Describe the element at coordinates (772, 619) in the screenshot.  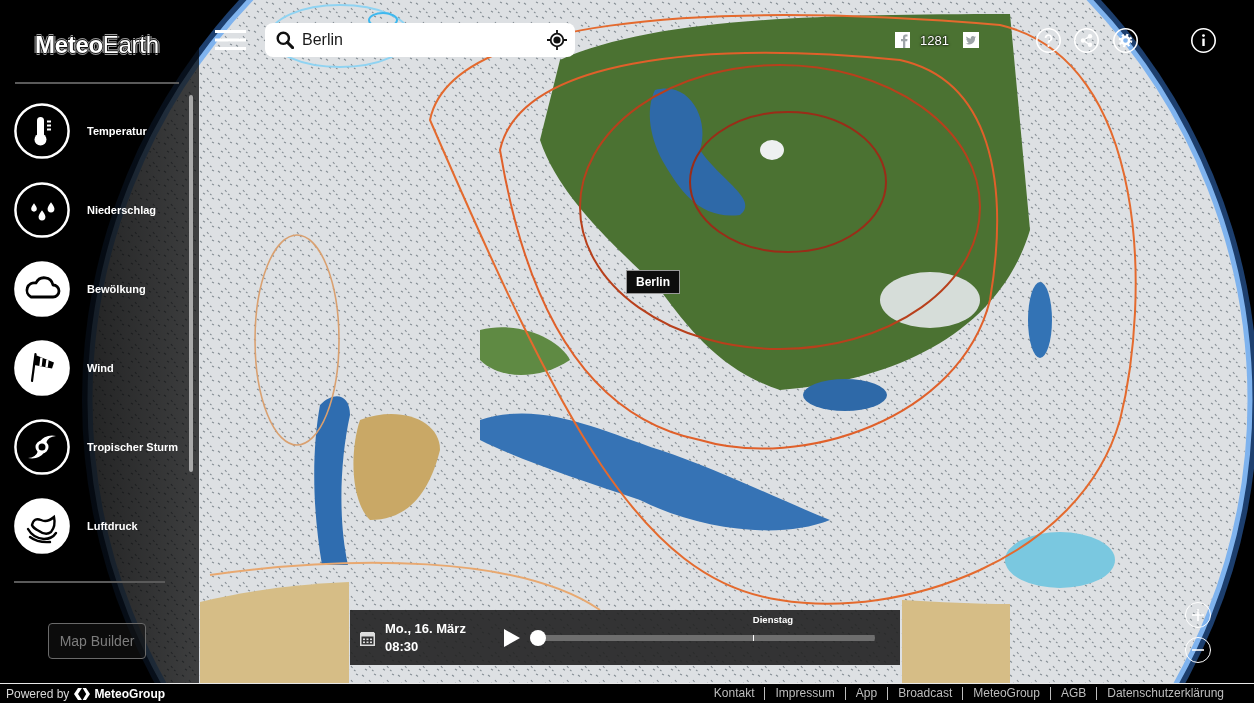
I see `day-label: Dienstag` at that location.